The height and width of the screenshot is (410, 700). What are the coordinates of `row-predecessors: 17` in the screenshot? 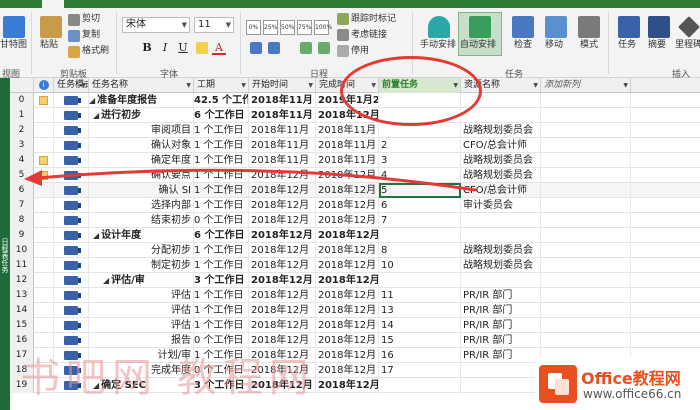 It's located at (420, 370).